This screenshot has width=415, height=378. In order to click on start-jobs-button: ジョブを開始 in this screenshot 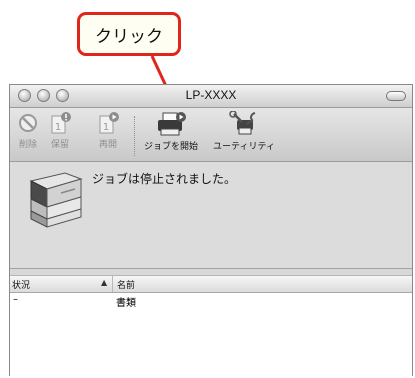, I will do `click(171, 131)`.